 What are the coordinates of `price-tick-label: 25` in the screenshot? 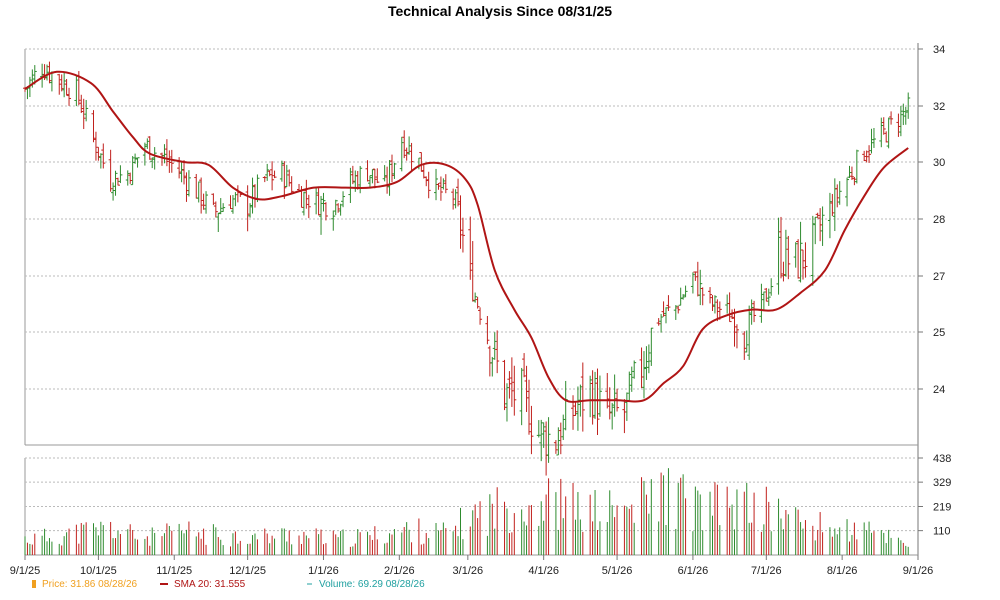 It's located at (939, 333).